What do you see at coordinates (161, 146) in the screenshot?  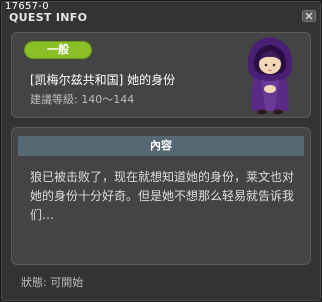 I see `content-header: 內容` at bounding box center [161, 146].